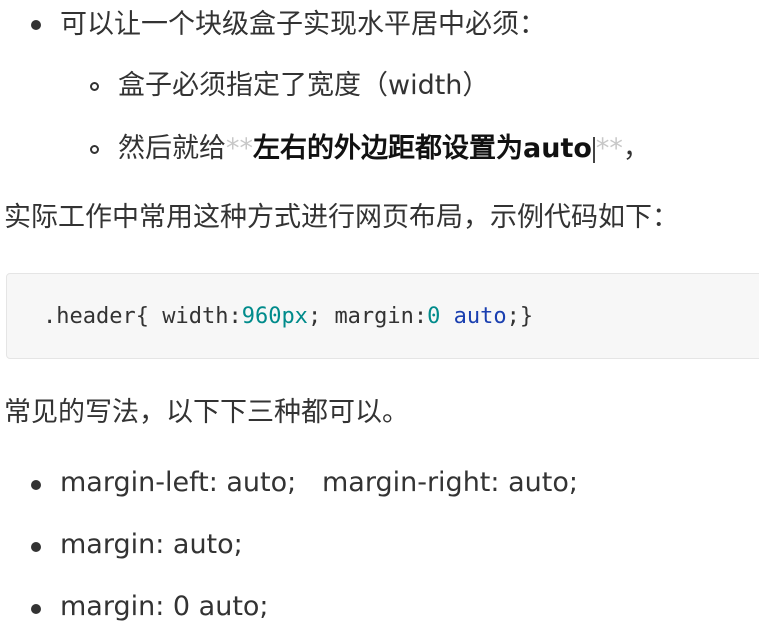  I want to click on code-keyword: auto, so click(480, 316).